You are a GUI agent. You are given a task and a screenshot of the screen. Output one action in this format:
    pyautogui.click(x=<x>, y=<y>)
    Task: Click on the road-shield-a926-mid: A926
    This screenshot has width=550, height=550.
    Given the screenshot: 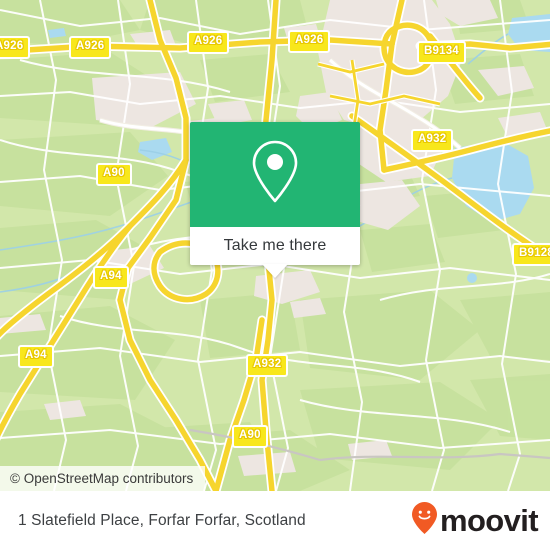 What is the action you would take?
    pyautogui.click(x=208, y=42)
    